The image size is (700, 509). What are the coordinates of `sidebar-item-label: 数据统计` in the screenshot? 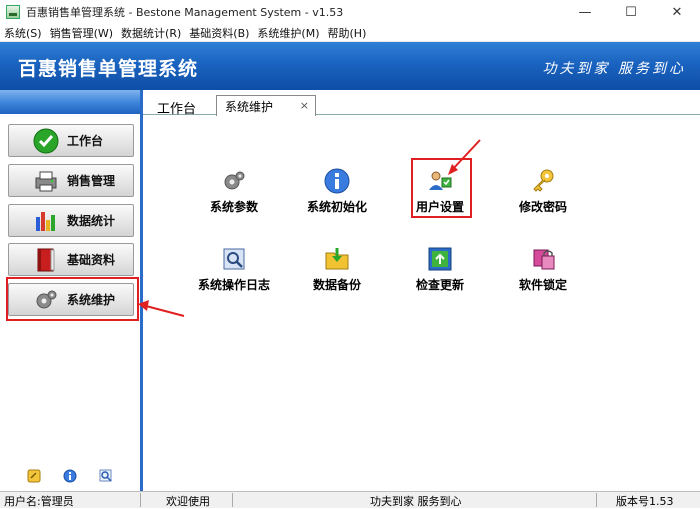 It's located at (91, 221).